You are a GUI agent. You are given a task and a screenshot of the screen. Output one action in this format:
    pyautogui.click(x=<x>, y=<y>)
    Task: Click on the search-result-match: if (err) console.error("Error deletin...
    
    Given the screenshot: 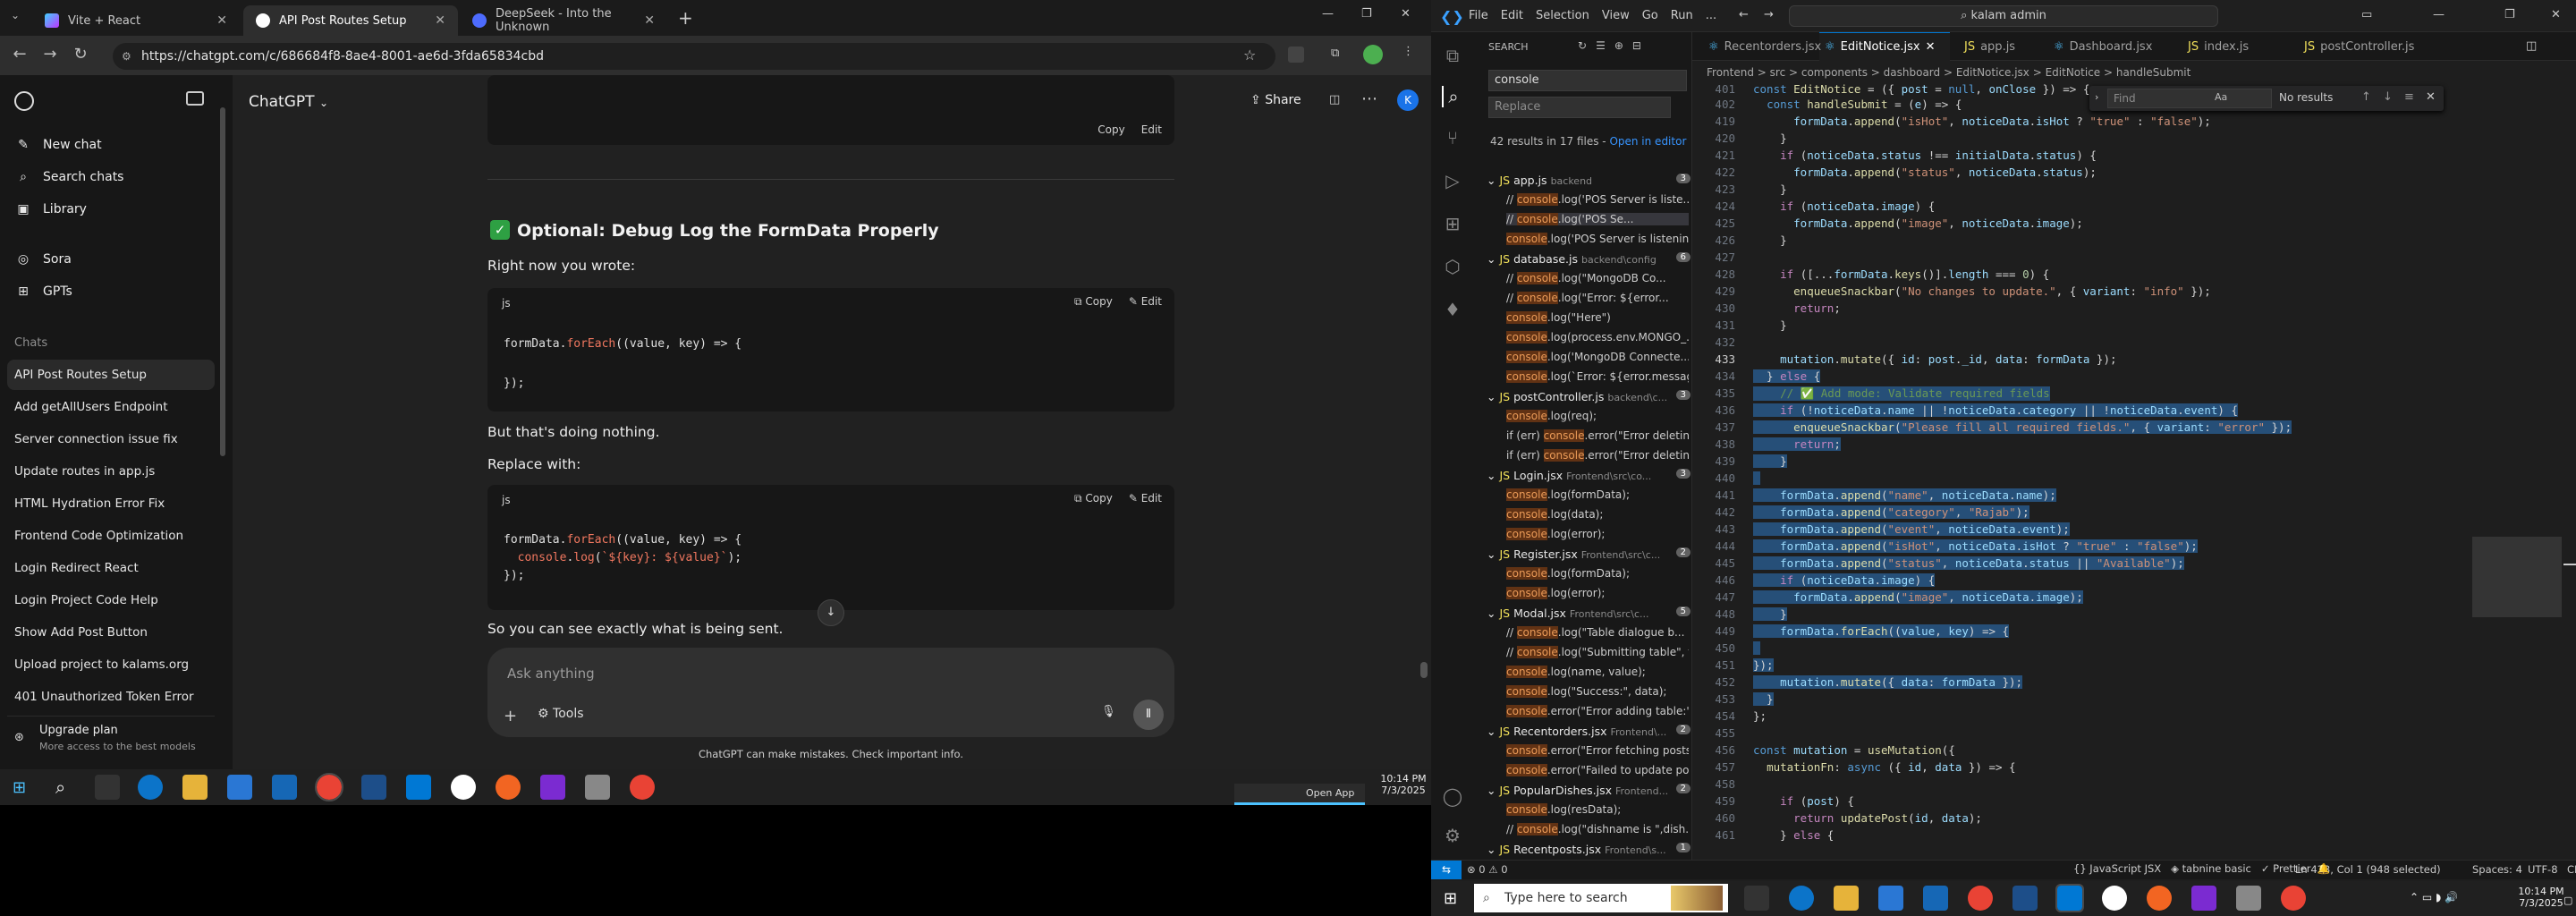 What is the action you would take?
    pyautogui.click(x=1597, y=455)
    